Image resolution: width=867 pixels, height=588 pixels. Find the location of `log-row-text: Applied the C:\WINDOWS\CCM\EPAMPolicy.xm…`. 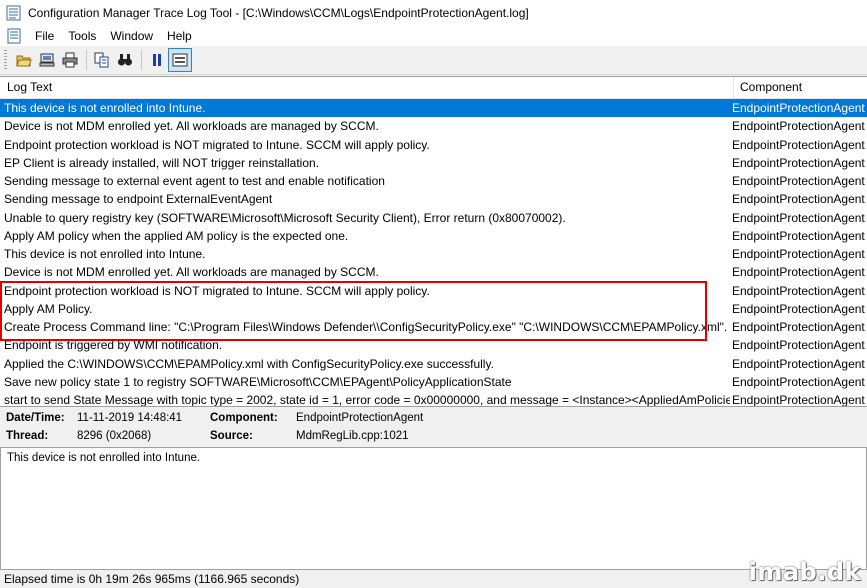

log-row-text: Applied the C:\WINDOWS\CCM\EPAMPolicy.xm… is located at coordinates (249, 363).